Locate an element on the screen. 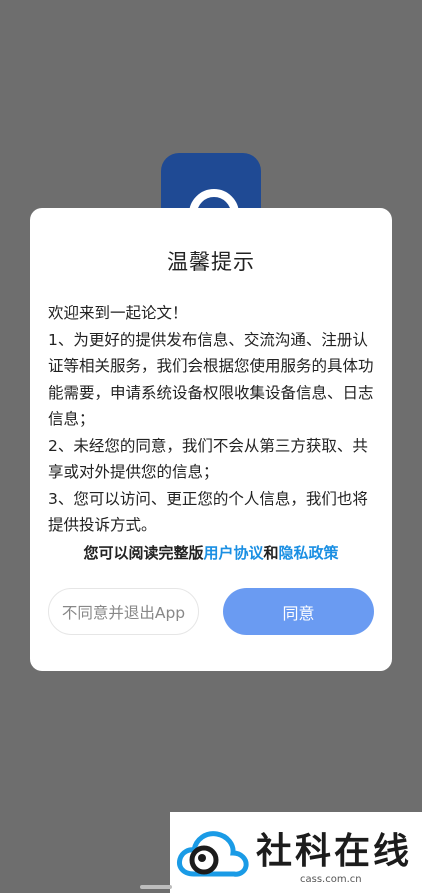 The height and width of the screenshot is (893, 422). agree-button: 同意 is located at coordinates (298, 611).